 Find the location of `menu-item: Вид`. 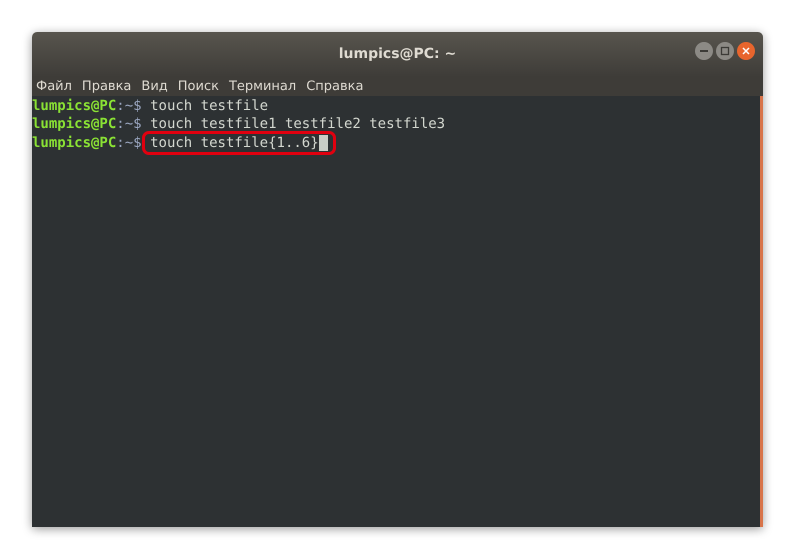

menu-item: Вид is located at coordinates (154, 86).